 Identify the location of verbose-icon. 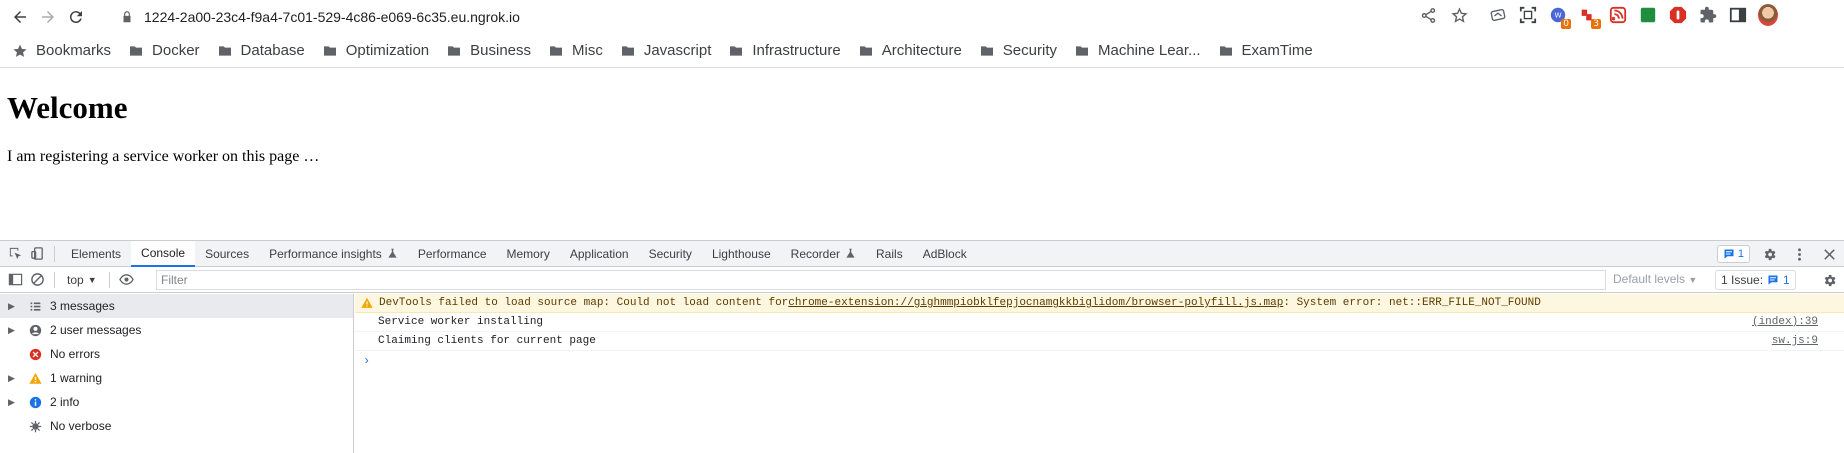
(35, 426).